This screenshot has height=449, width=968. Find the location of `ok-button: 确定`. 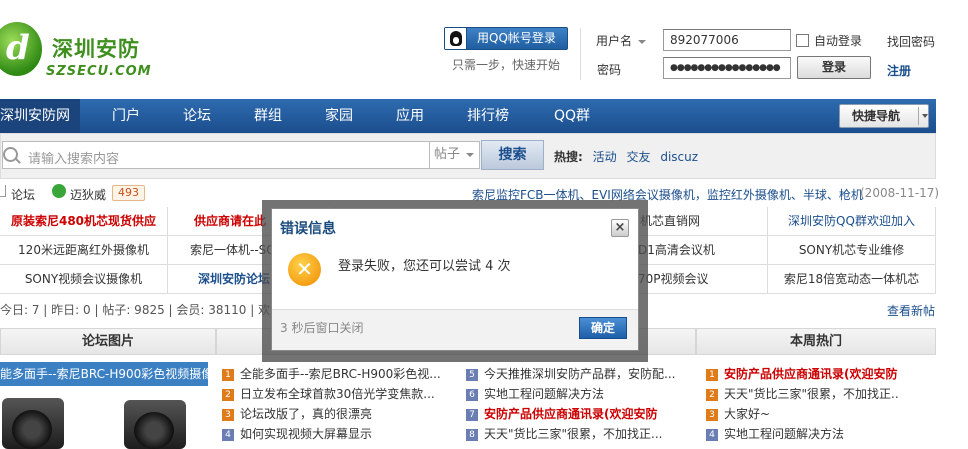

ok-button: 确定 is located at coordinates (603, 328).